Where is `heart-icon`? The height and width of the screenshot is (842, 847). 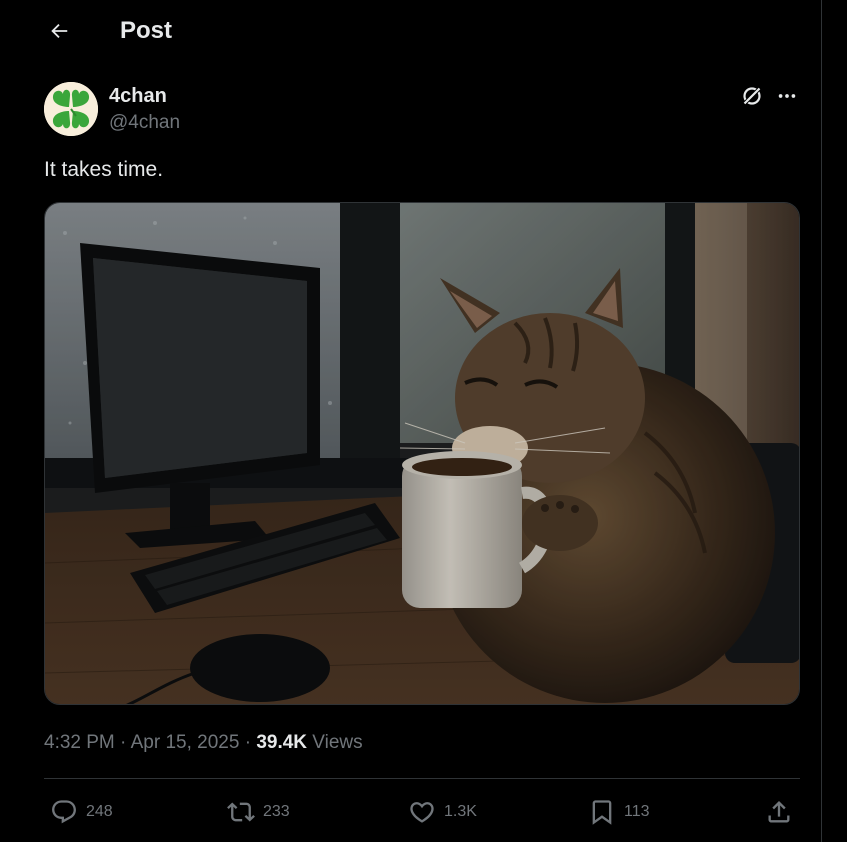
heart-icon is located at coordinates (422, 812).